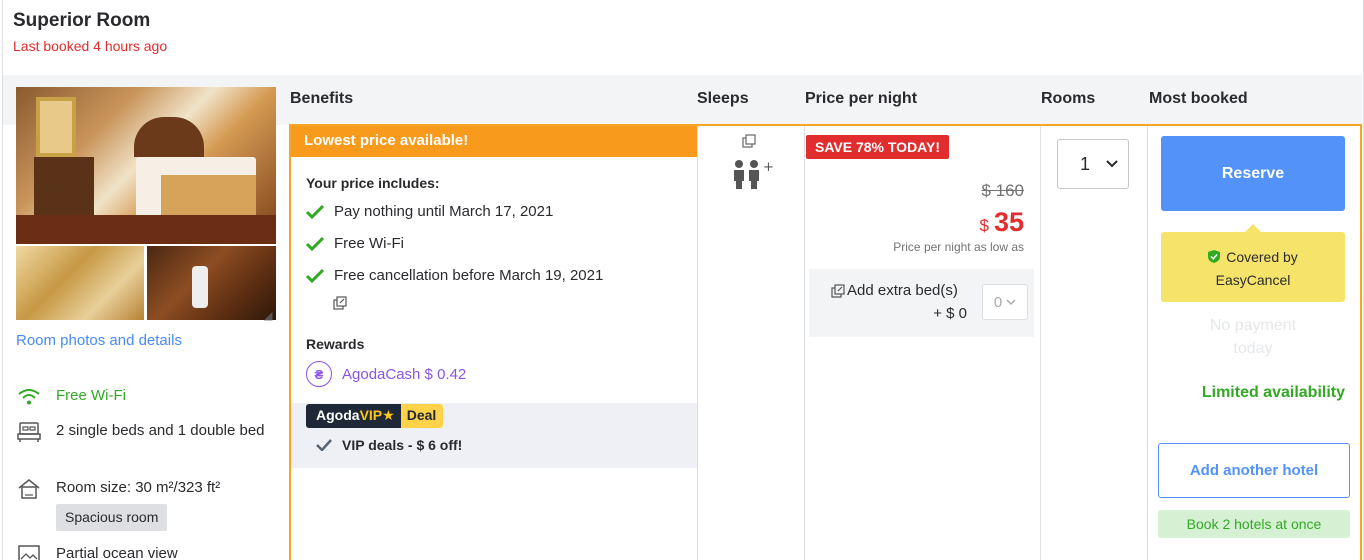 The image size is (1364, 560). I want to click on photo-headboard-shape, so click(169, 137).